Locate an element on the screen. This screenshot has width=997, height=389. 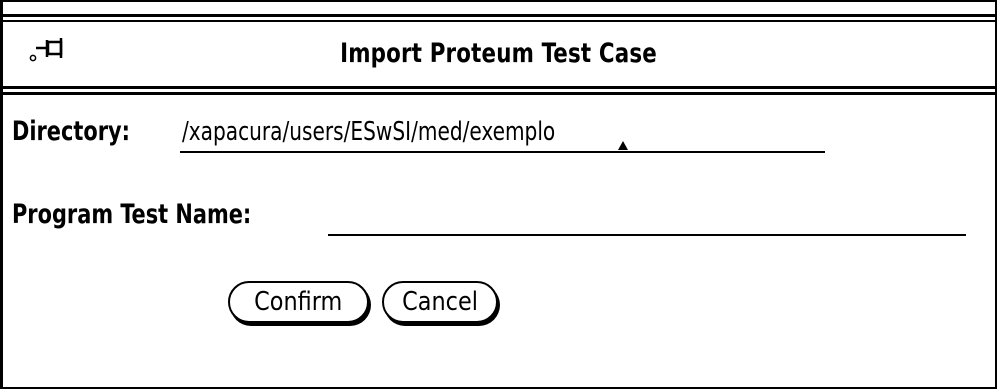
dialog-title: Import Proteum Test Case is located at coordinates (498, 53).